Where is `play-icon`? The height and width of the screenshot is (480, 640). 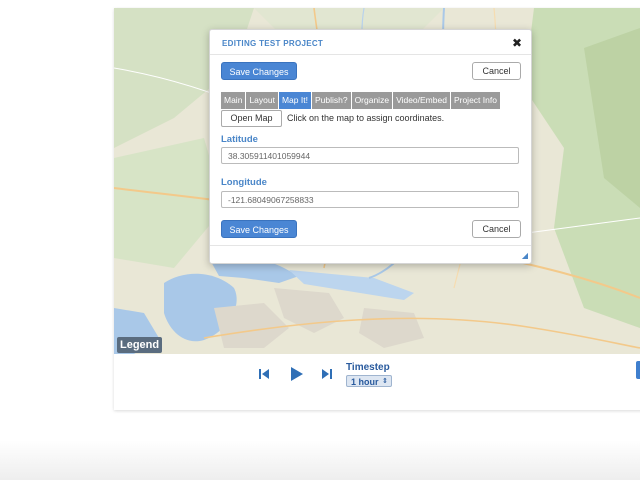
play-icon is located at coordinates (297, 374).